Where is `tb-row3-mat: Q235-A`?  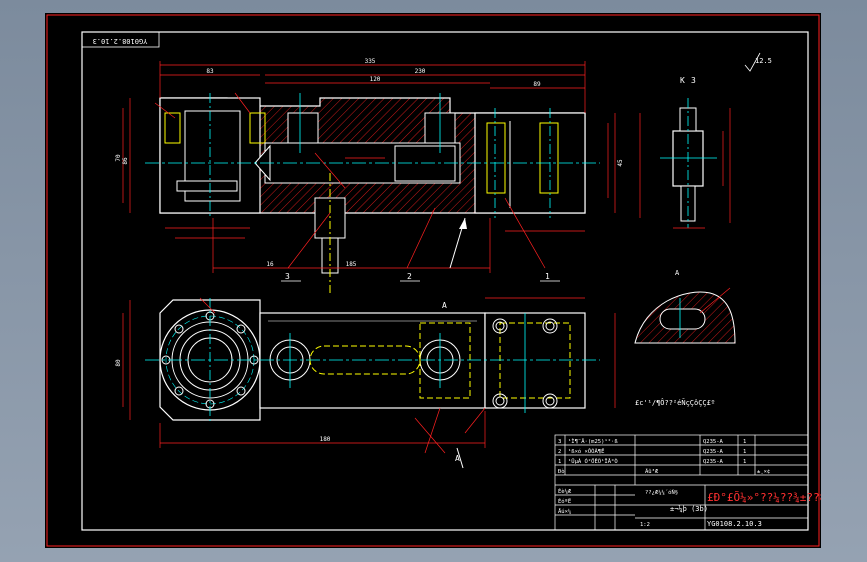
tb-row3-mat: Q235-A is located at coordinates (713, 442).